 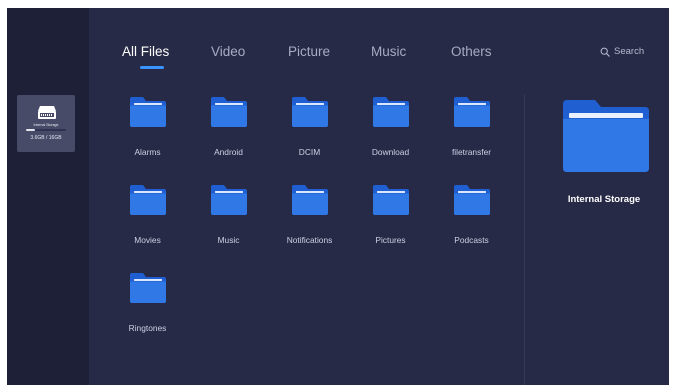 I want to click on folder-name: Ringtones, so click(x=147, y=328).